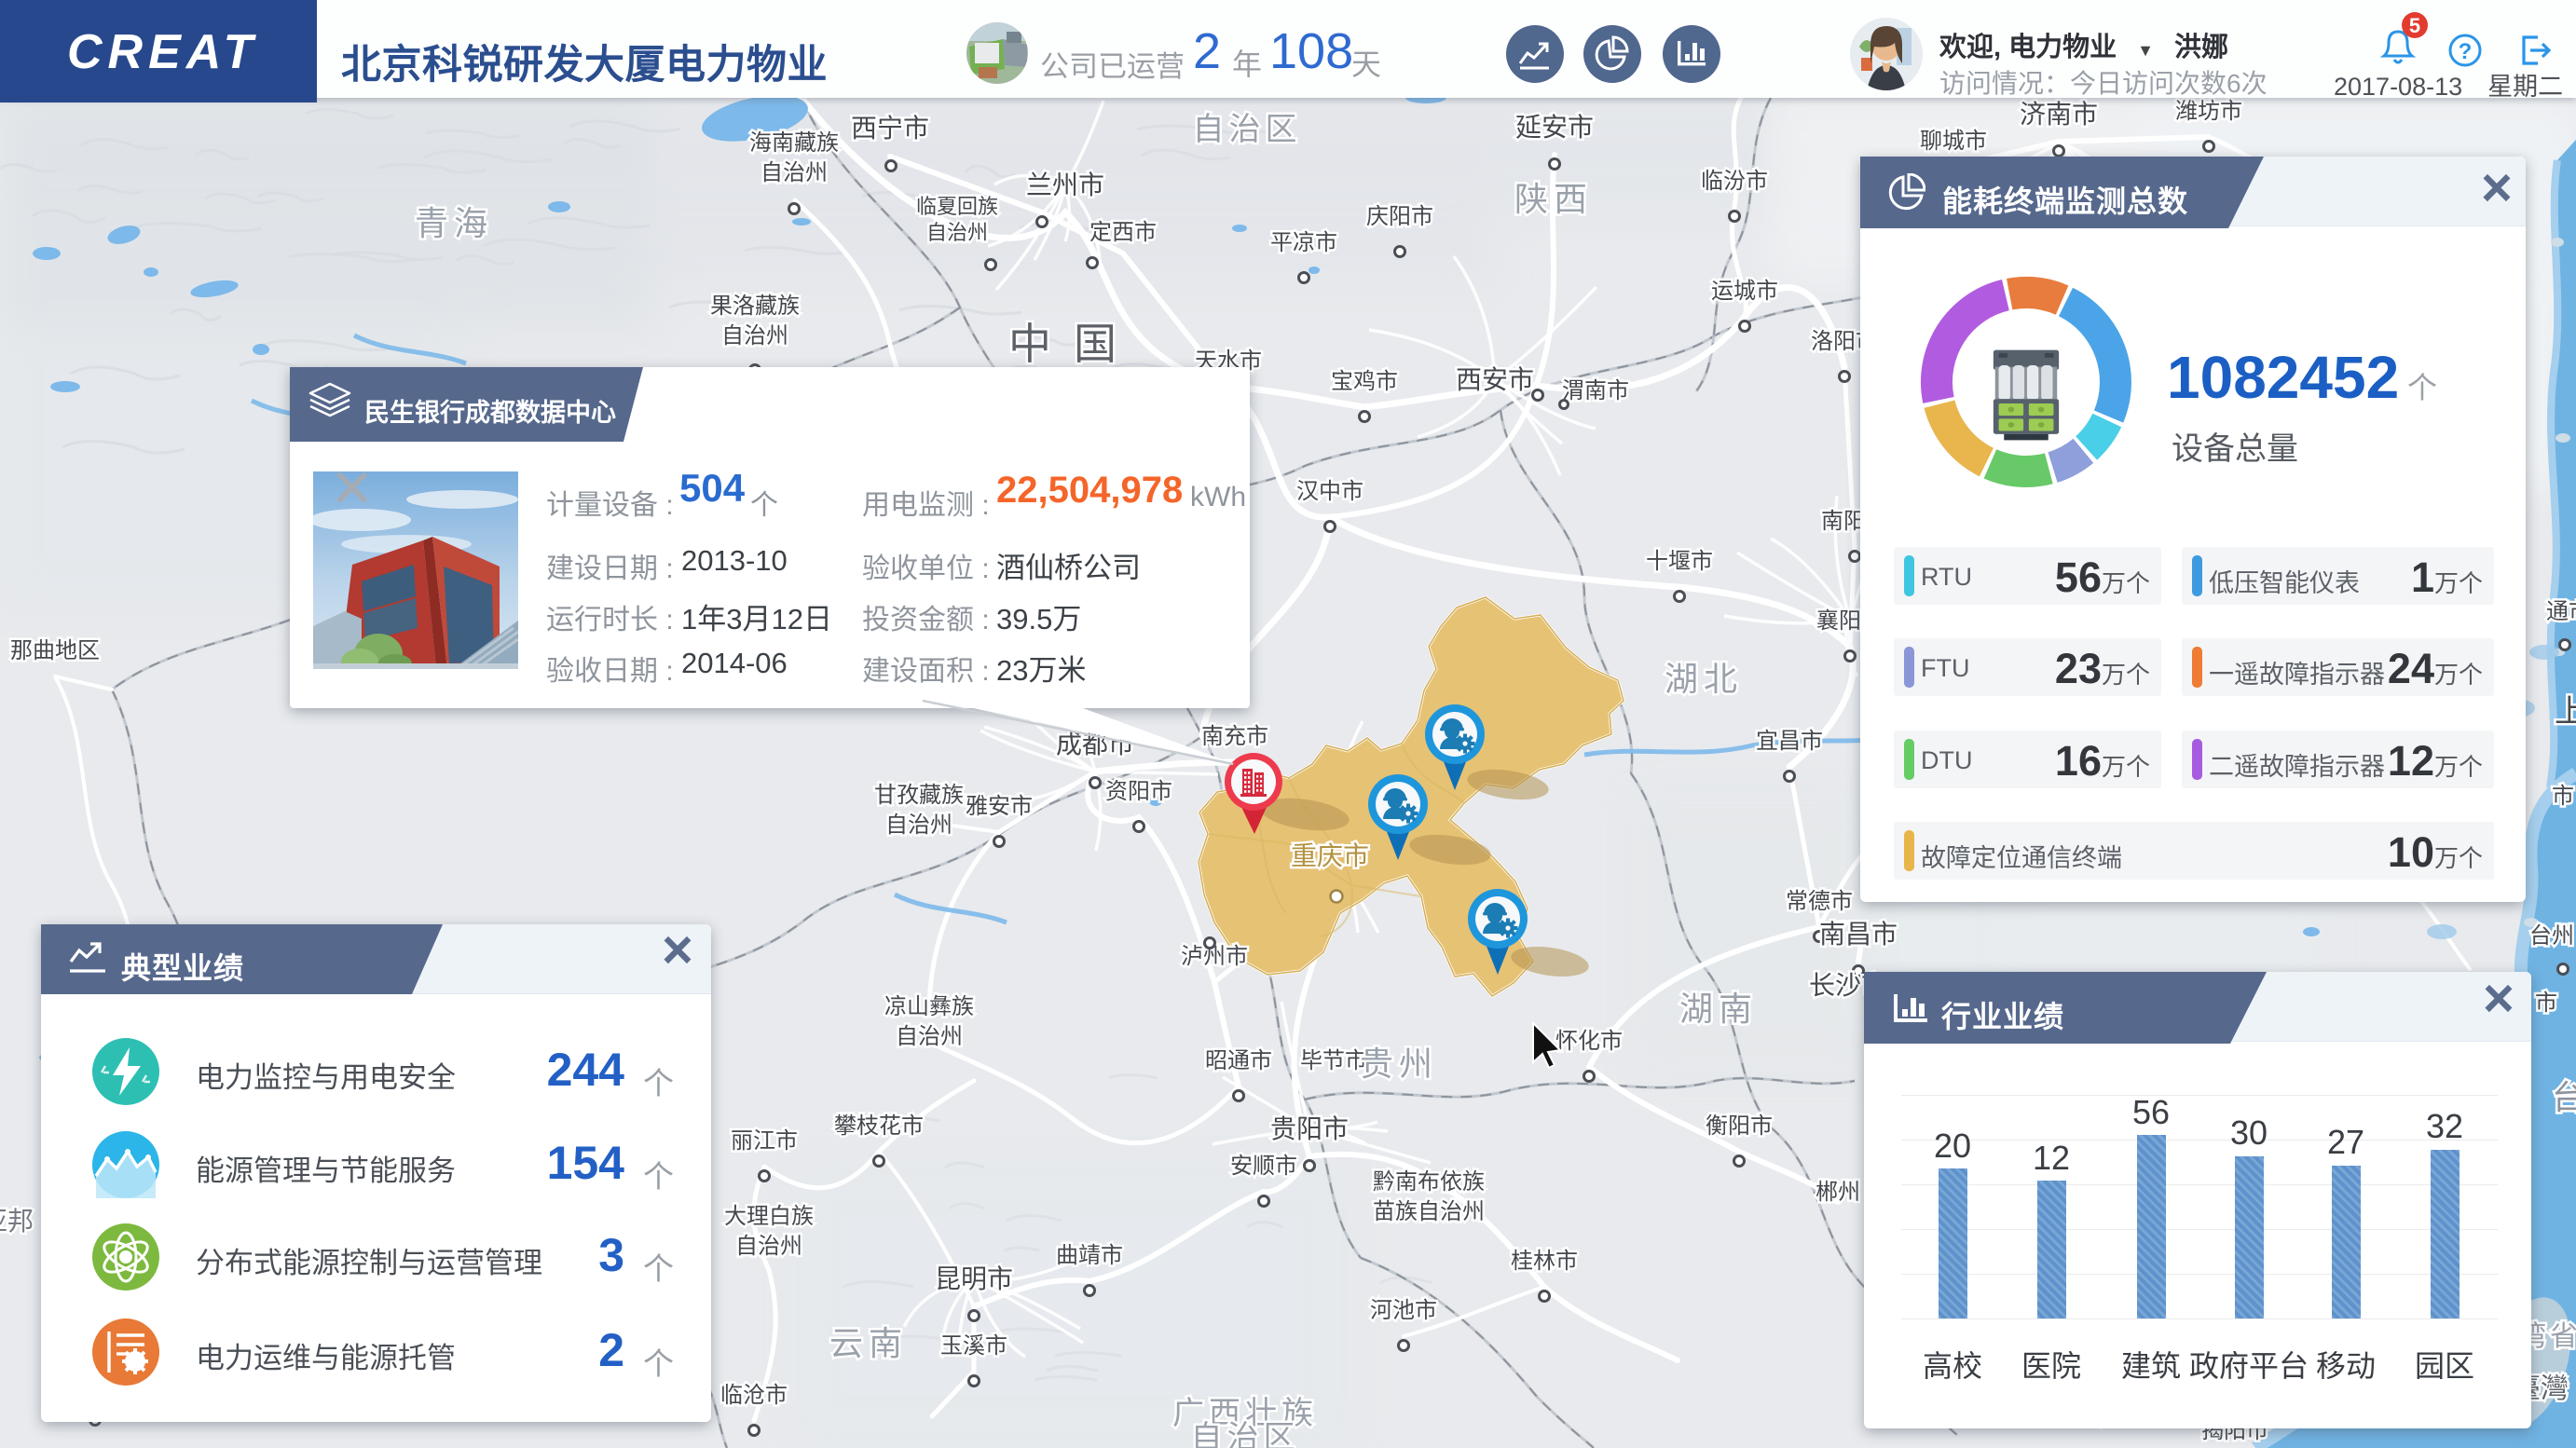 The height and width of the screenshot is (1448, 2576). Describe the element at coordinates (957, 206) in the screenshot. I see `svg-text: 临夏回族` at that location.